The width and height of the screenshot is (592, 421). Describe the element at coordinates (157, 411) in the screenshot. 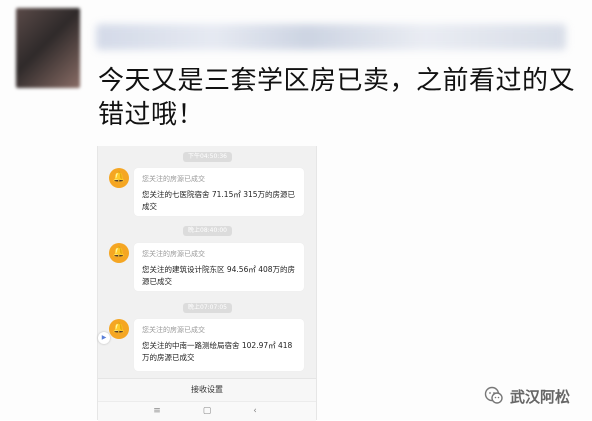

I see `menu-icon: ≡` at that location.